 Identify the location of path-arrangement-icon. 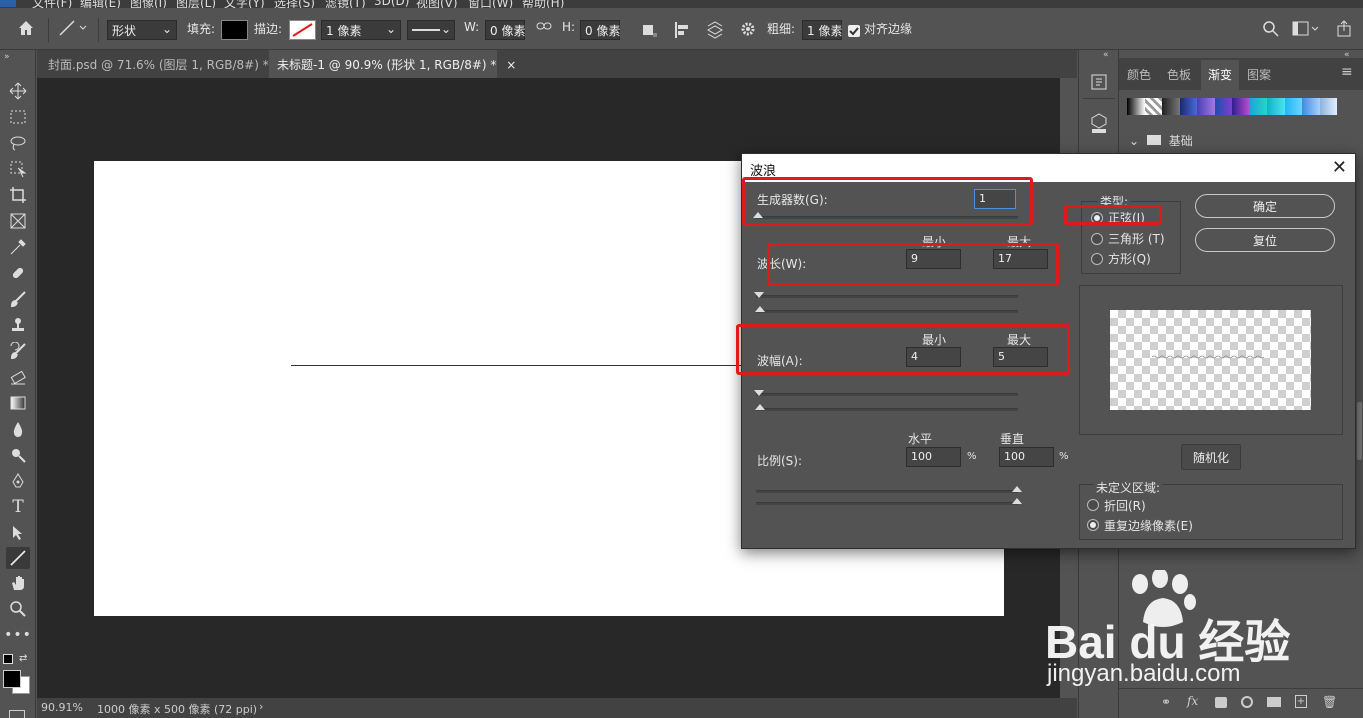
(715, 30).